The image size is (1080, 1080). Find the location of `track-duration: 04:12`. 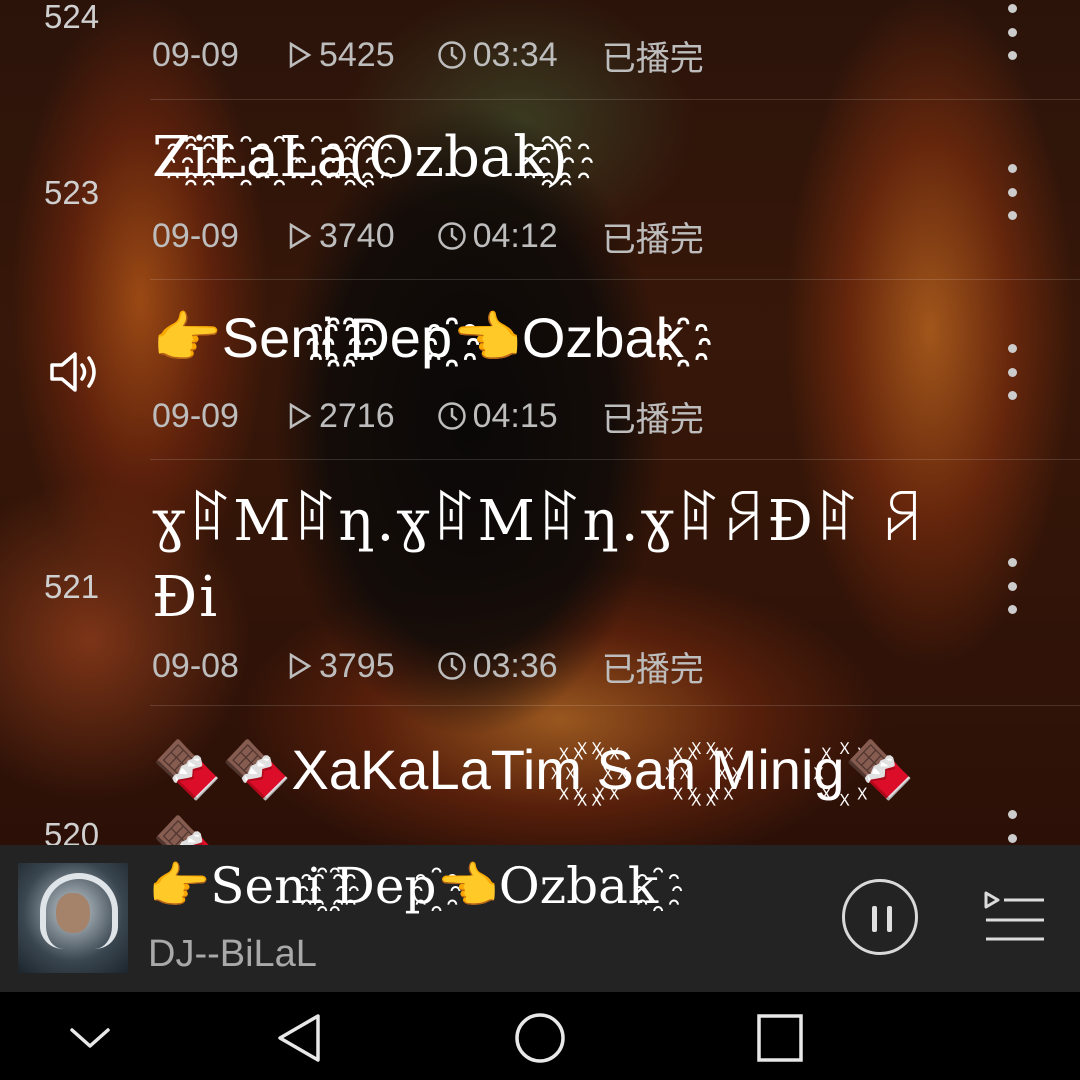

track-duration: 04:12 is located at coordinates (515, 235).